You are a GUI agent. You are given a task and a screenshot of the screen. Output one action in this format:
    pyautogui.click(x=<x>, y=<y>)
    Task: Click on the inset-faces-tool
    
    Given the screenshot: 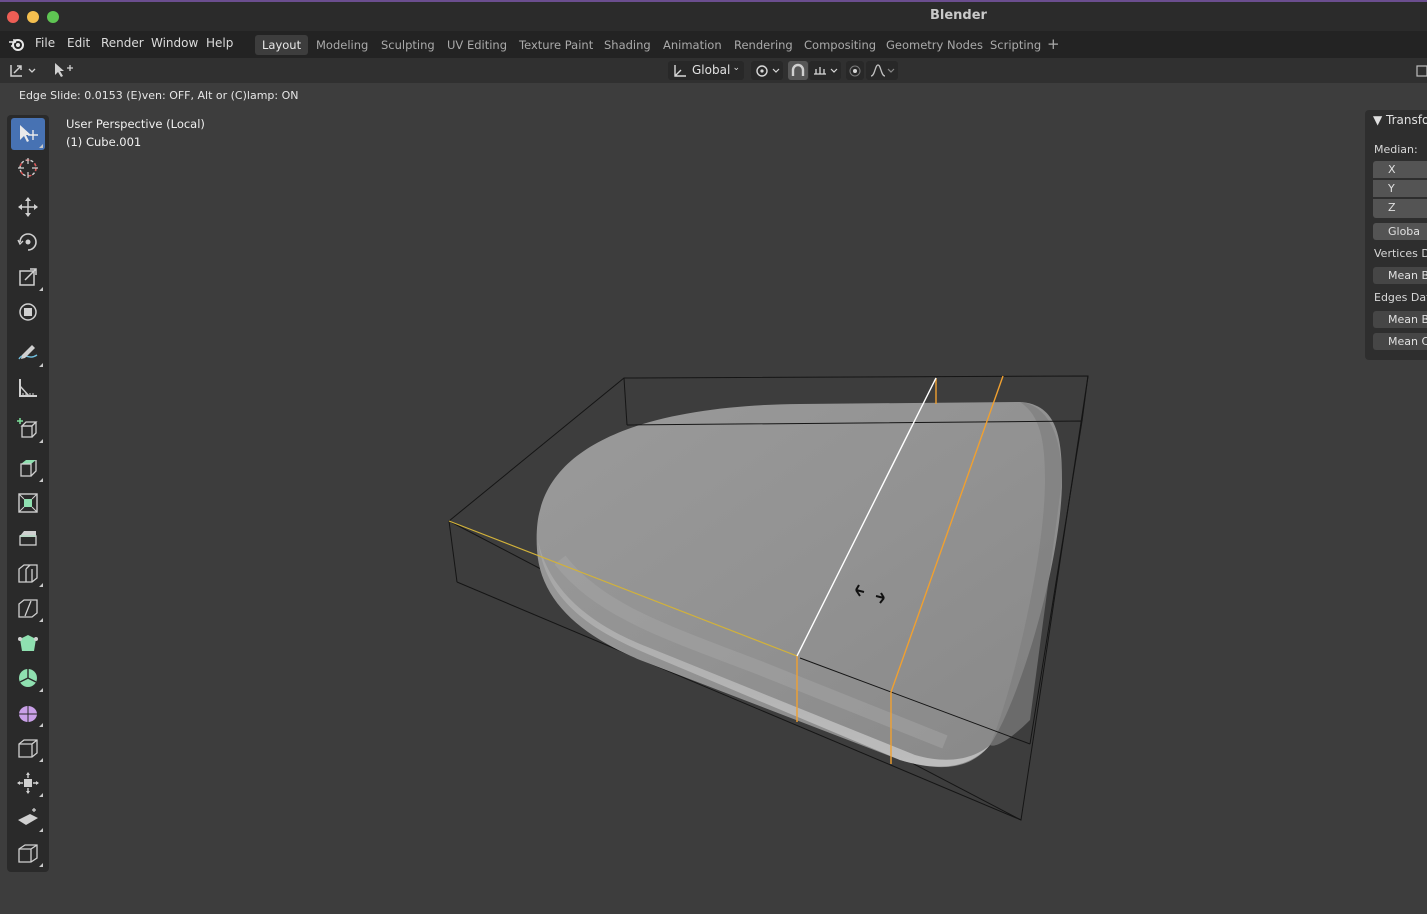 What is the action you would take?
    pyautogui.click(x=28, y=503)
    